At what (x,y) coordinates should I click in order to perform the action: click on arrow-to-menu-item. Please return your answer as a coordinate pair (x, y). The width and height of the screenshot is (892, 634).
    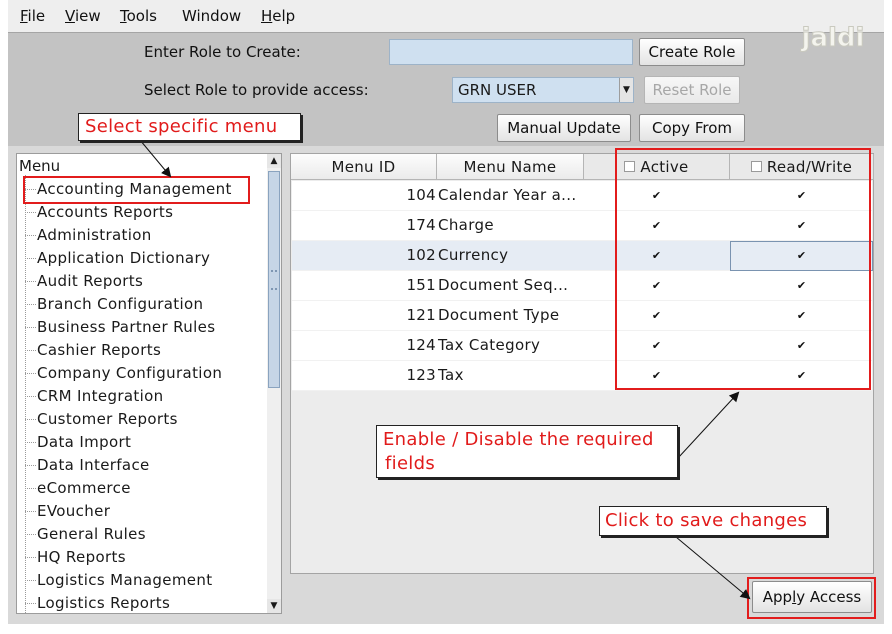
    Looking at the image, I should click on (155, 158).